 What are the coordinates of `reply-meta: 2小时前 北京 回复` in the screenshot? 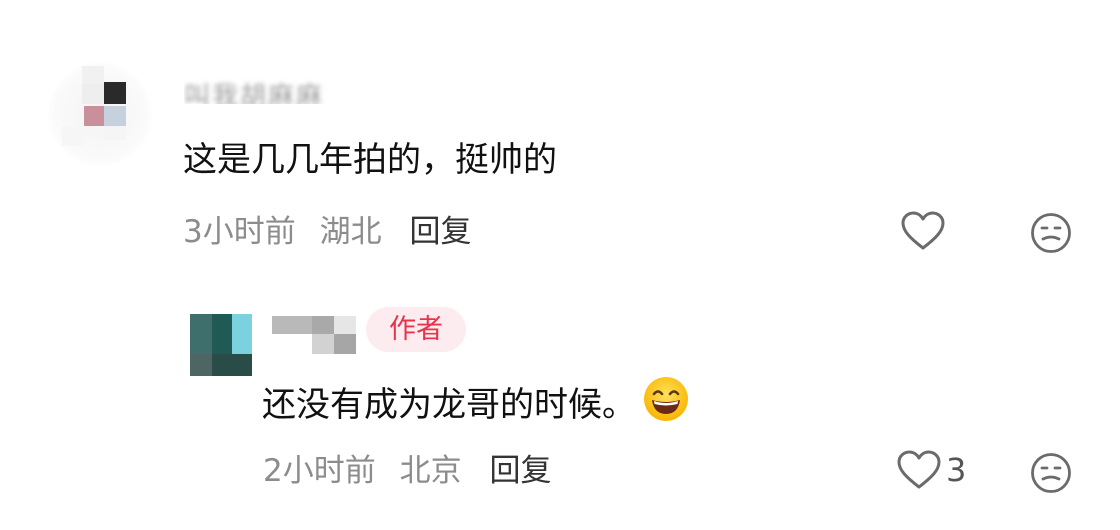 It's located at (407, 471).